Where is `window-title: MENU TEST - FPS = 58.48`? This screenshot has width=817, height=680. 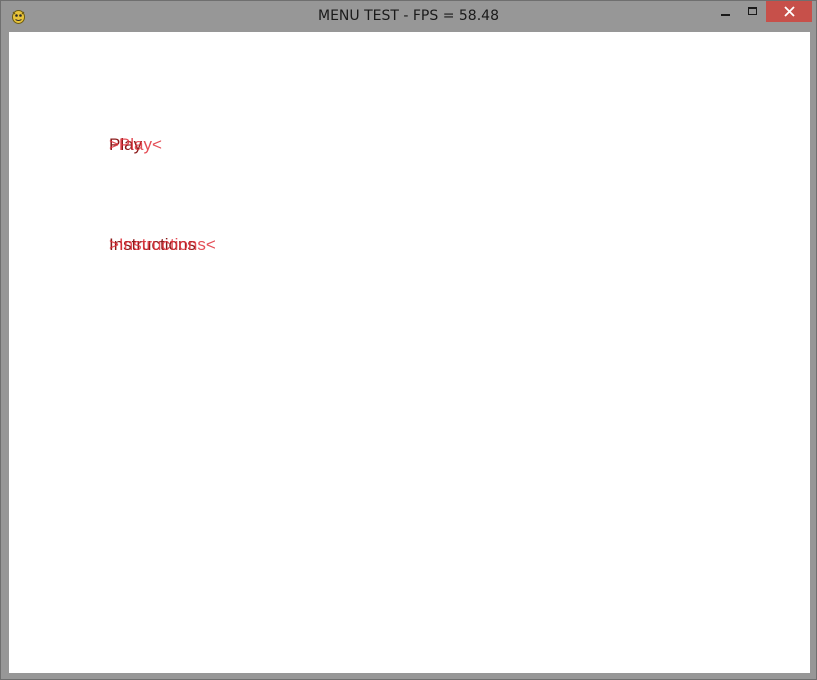
window-title: MENU TEST - FPS = 58.48 is located at coordinates (408, 16).